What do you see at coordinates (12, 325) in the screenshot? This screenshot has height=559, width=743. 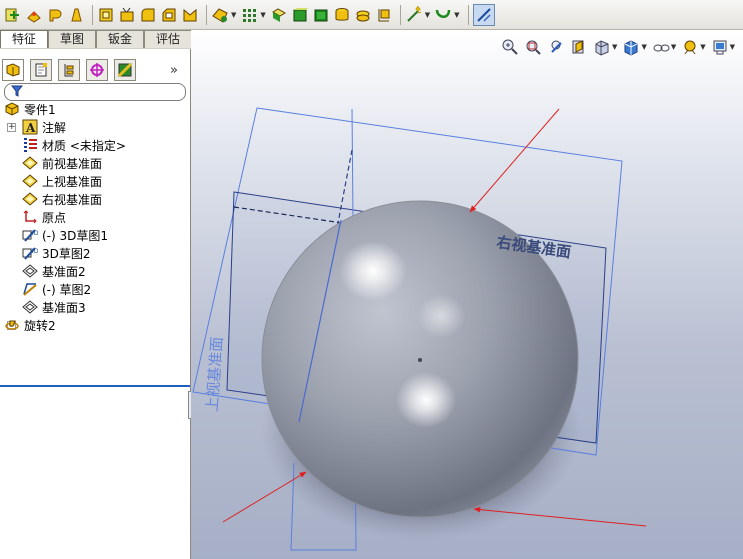 I see `revolve-feature-icon` at bounding box center [12, 325].